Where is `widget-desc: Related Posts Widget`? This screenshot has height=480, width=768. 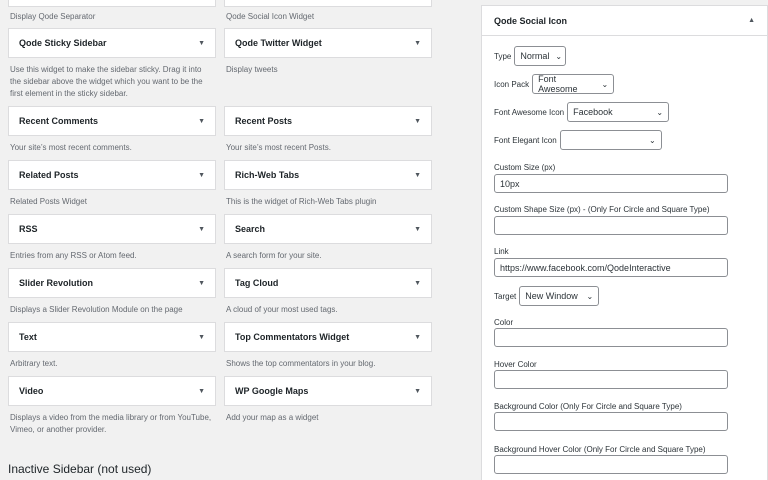
widget-desc: Related Posts Widget is located at coordinates (48, 201).